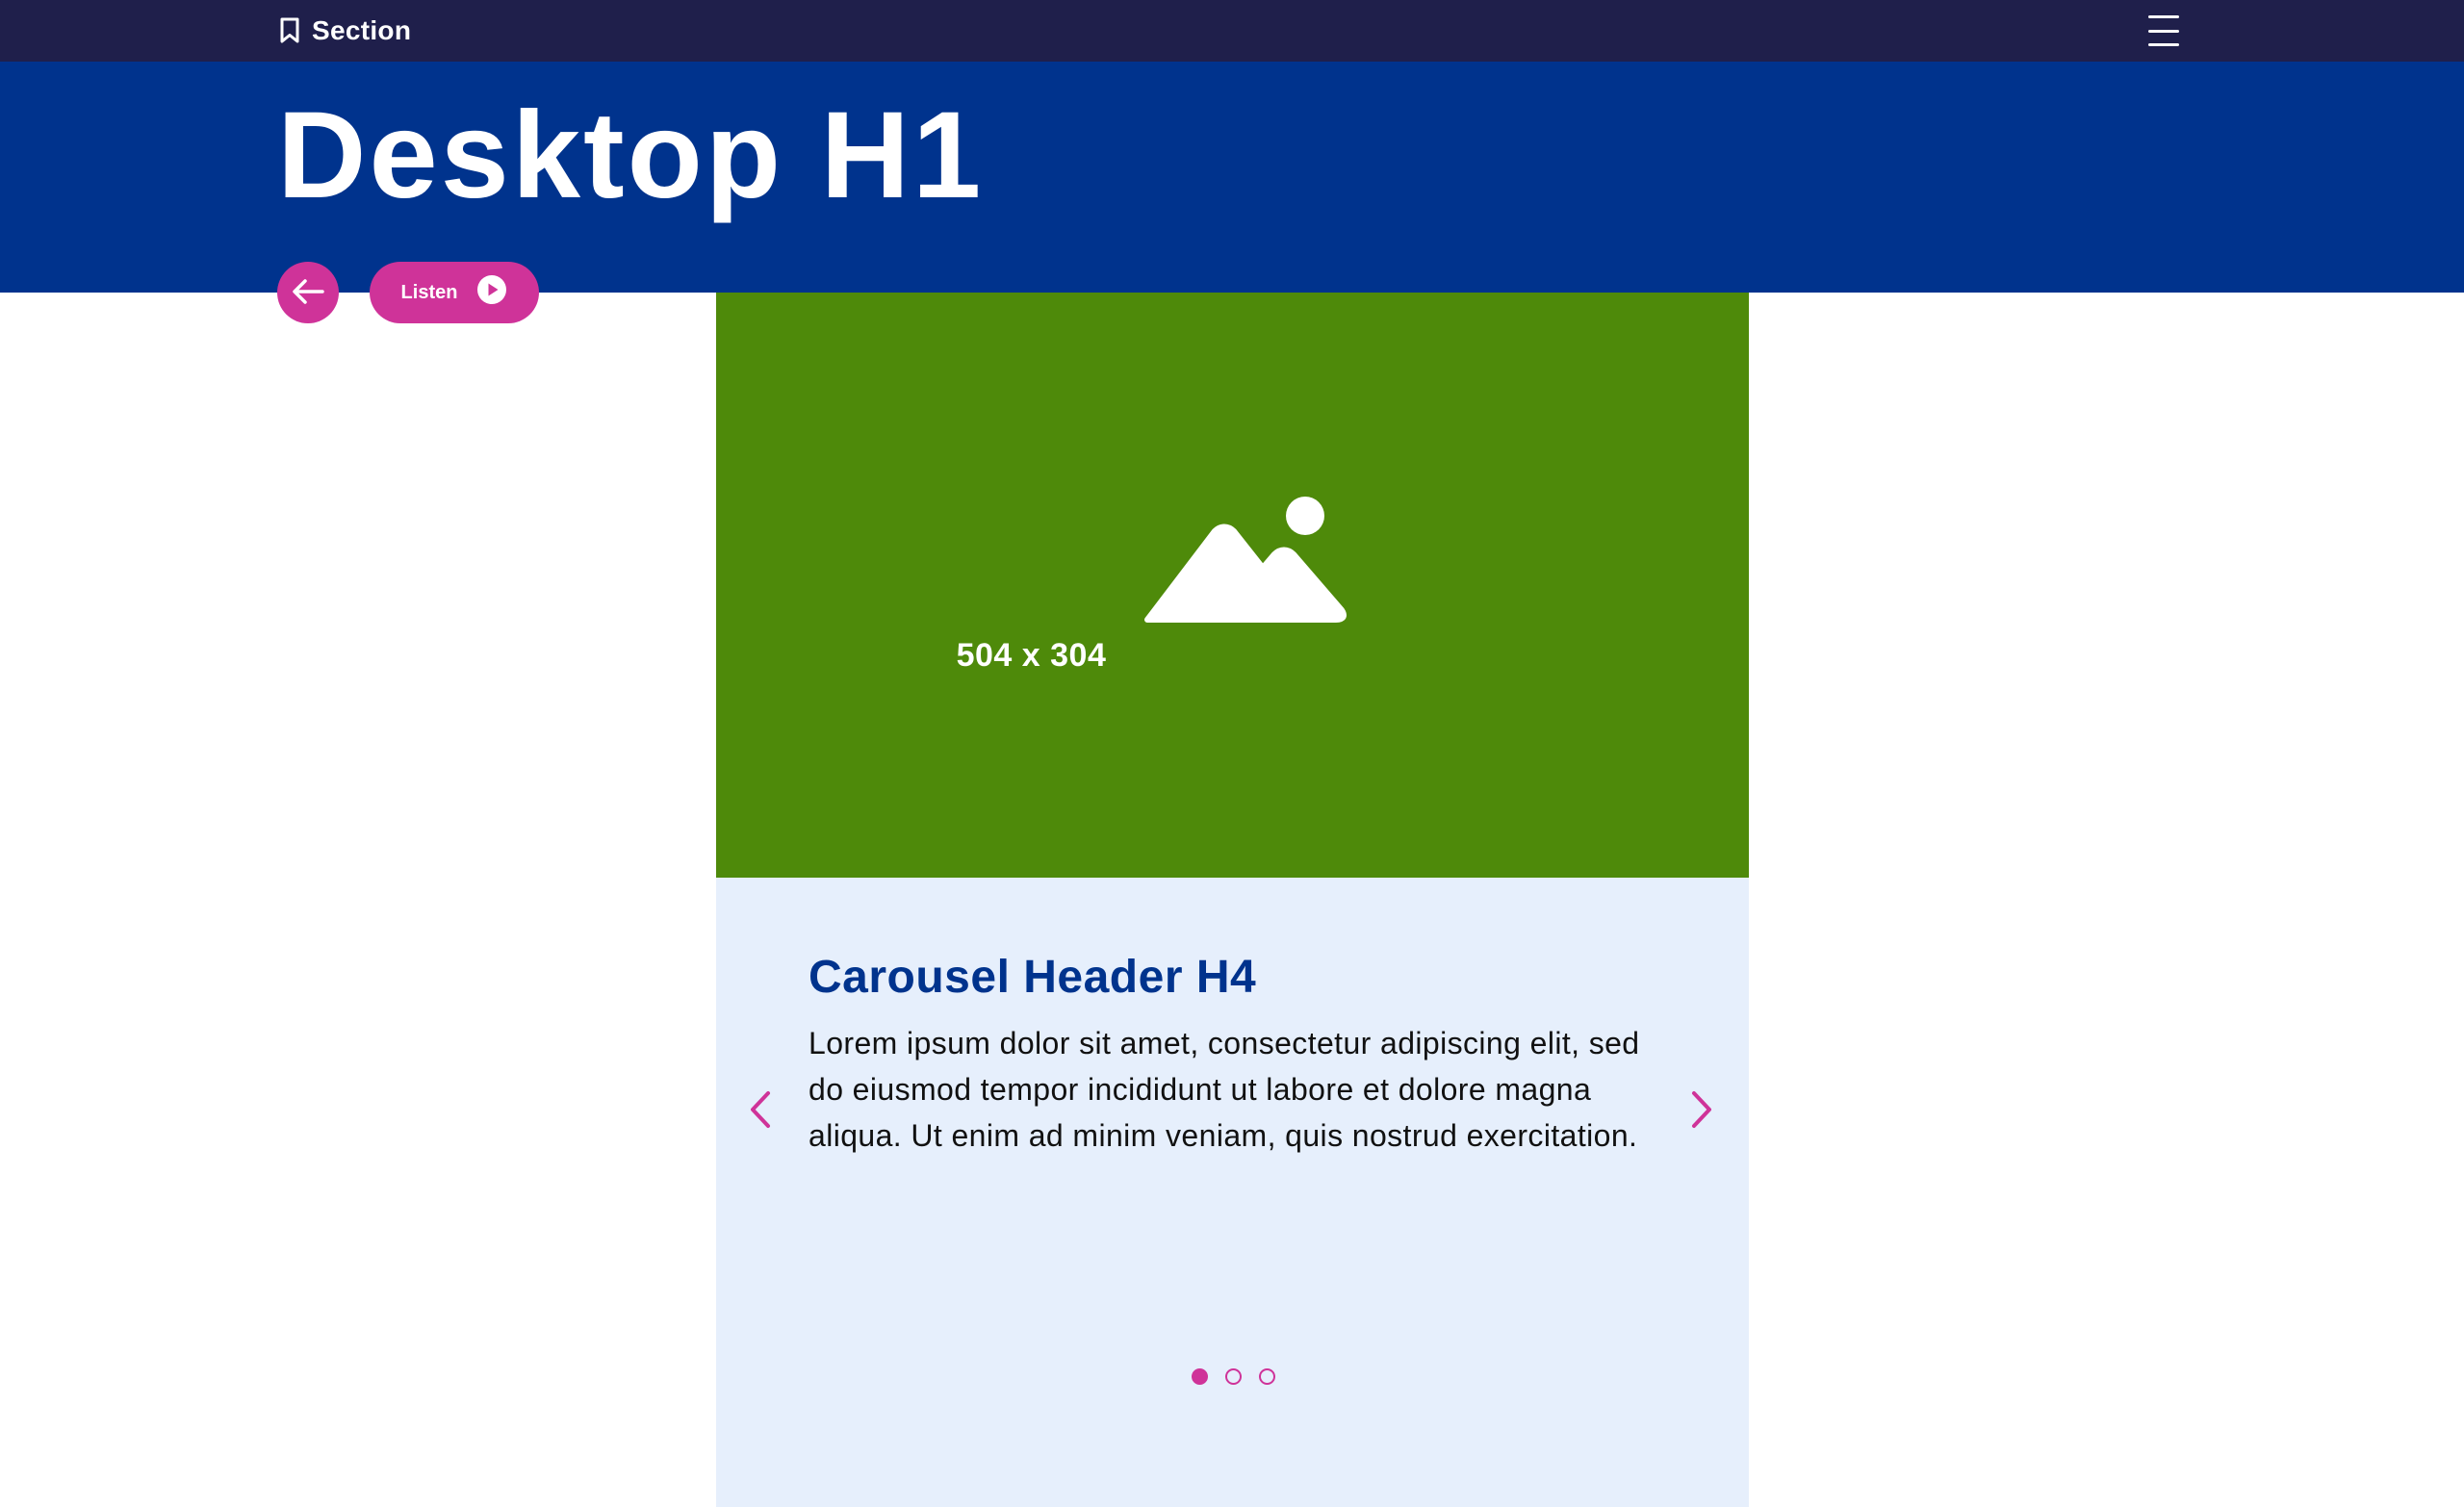  I want to click on image-size-caption: 504 x 304, so click(1031, 655).